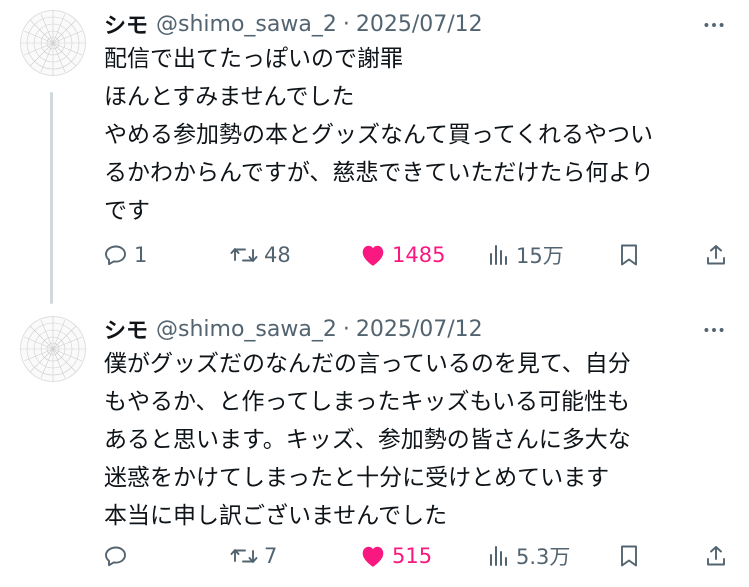  I want to click on like-count: 515, so click(412, 556).